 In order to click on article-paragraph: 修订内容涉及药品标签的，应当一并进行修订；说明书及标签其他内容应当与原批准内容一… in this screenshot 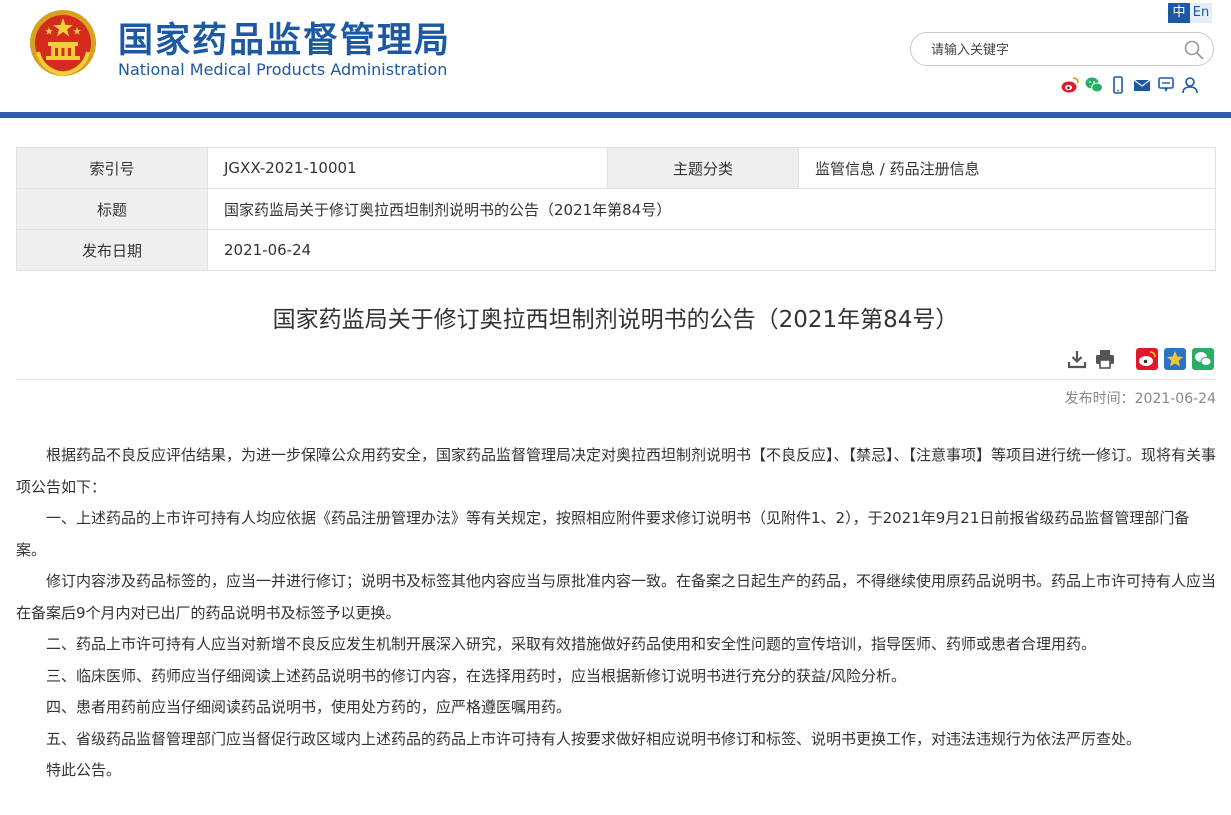, I will do `click(616, 597)`.